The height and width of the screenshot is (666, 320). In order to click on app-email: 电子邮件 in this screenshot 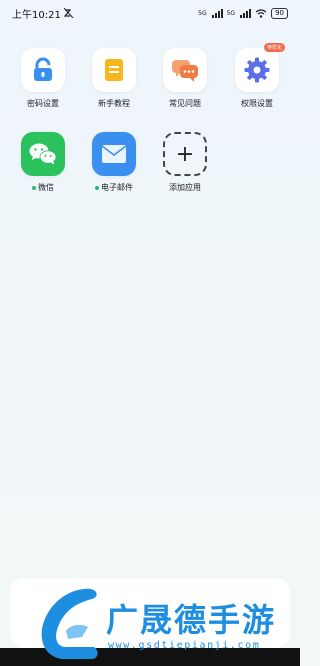, I will do `click(114, 162)`.